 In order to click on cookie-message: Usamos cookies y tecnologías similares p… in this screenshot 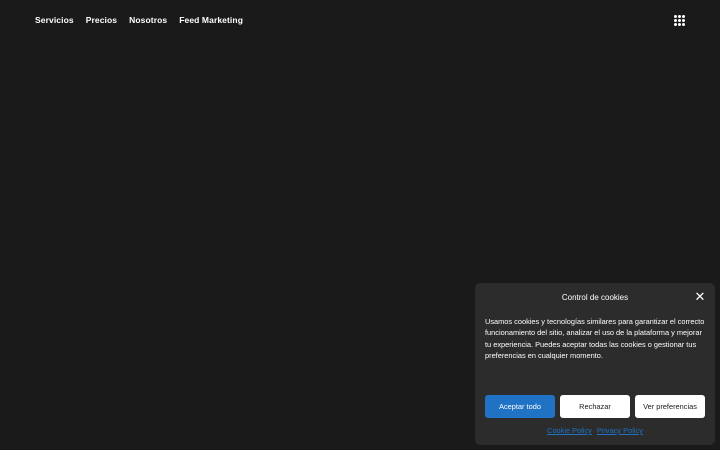, I will do `click(595, 338)`.